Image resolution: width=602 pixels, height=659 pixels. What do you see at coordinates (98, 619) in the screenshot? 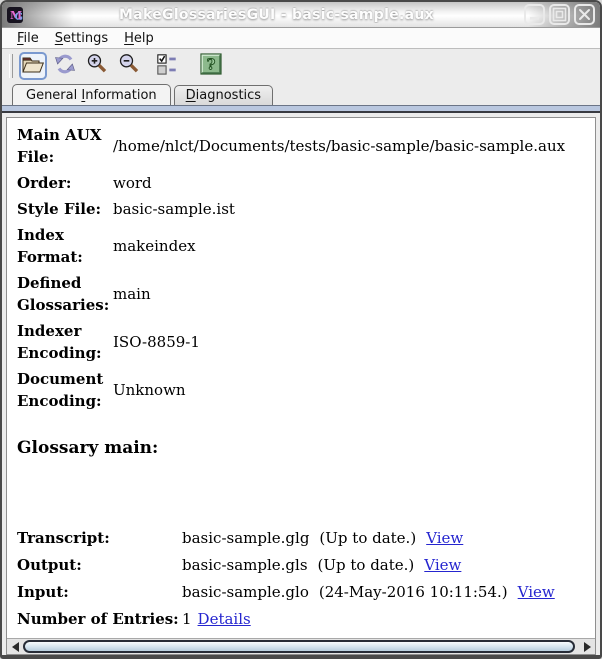
I see `row-label: Number of Entries:` at bounding box center [98, 619].